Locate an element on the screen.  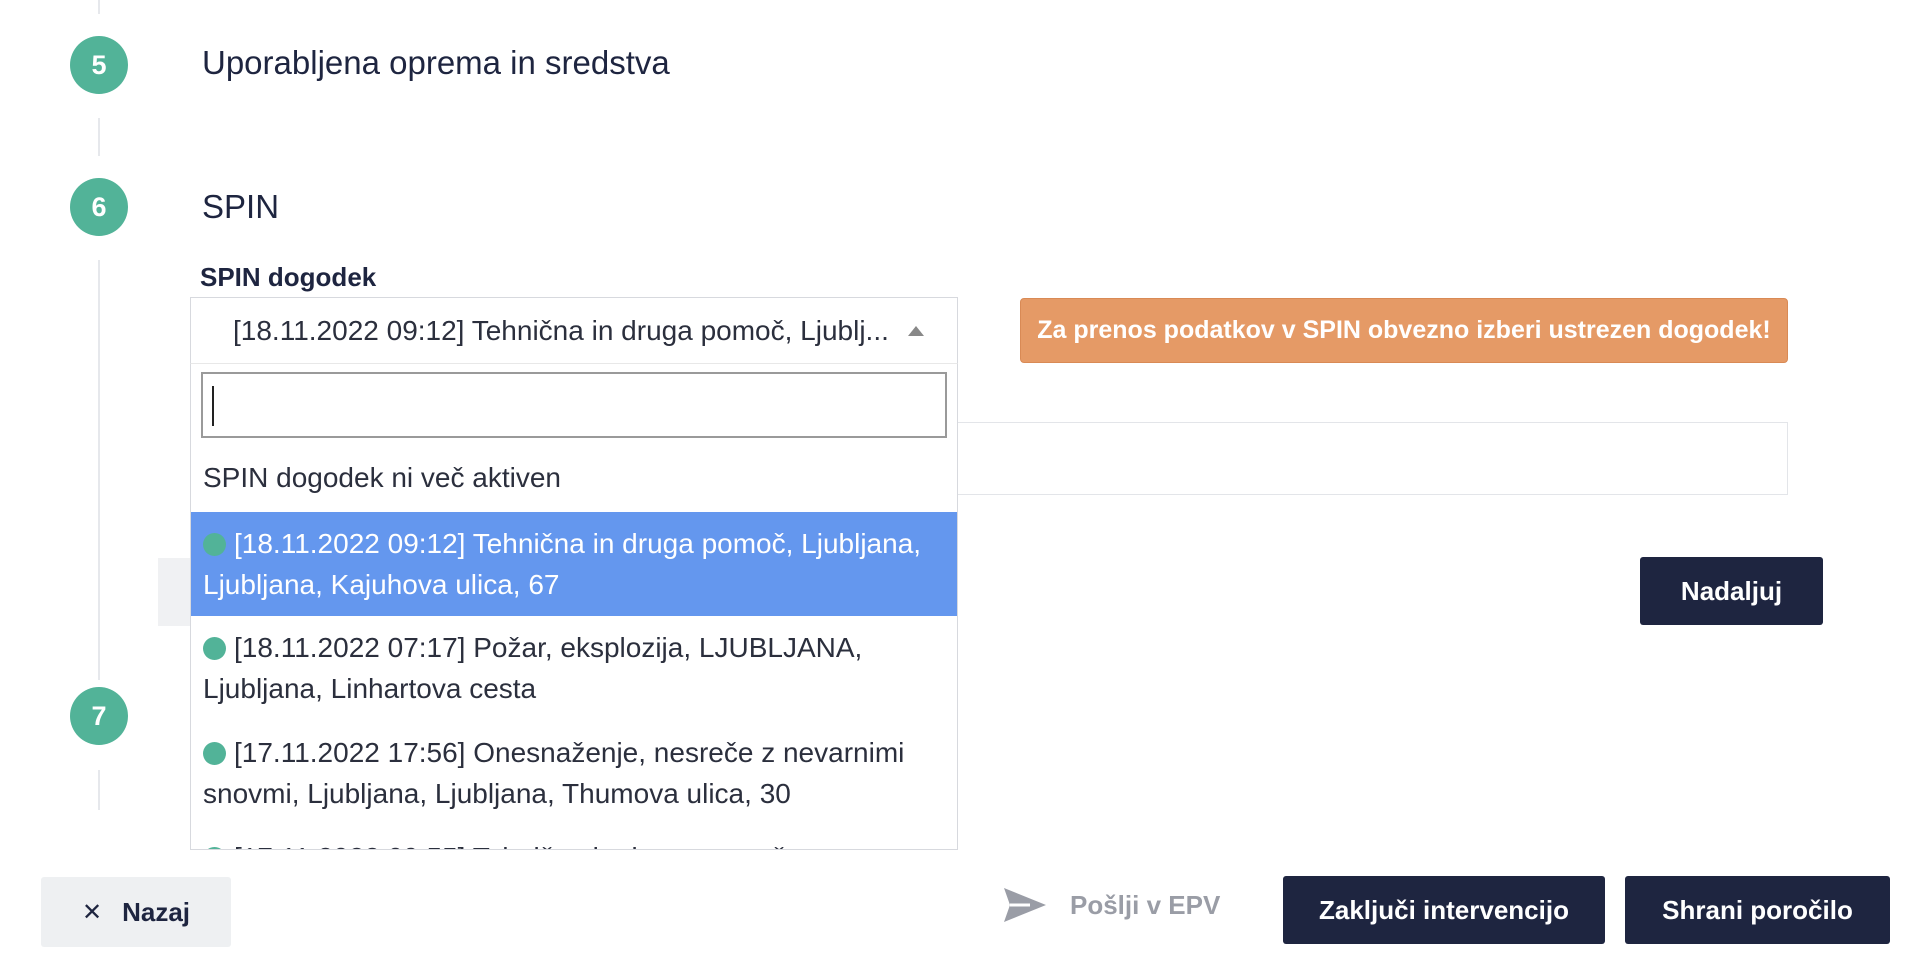
back-button-label: Nazaj is located at coordinates (156, 911).